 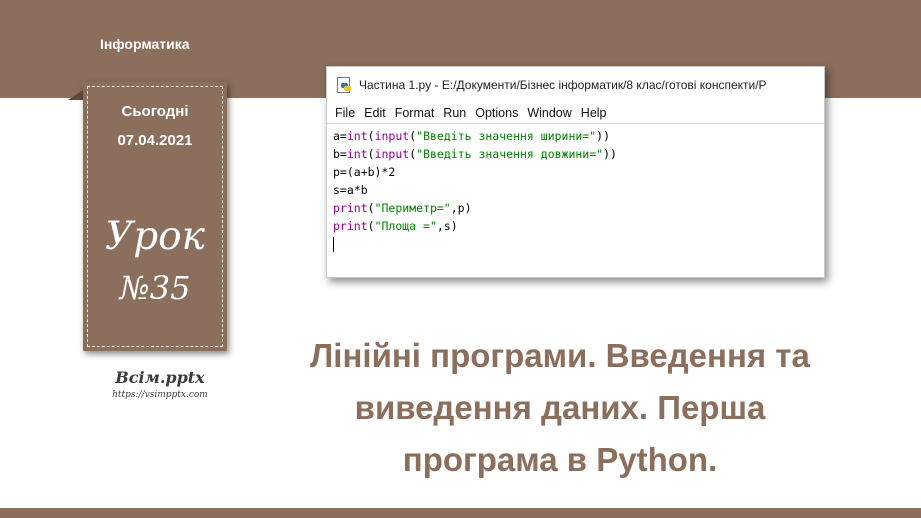 I want to click on menu-file: File, so click(x=345, y=113).